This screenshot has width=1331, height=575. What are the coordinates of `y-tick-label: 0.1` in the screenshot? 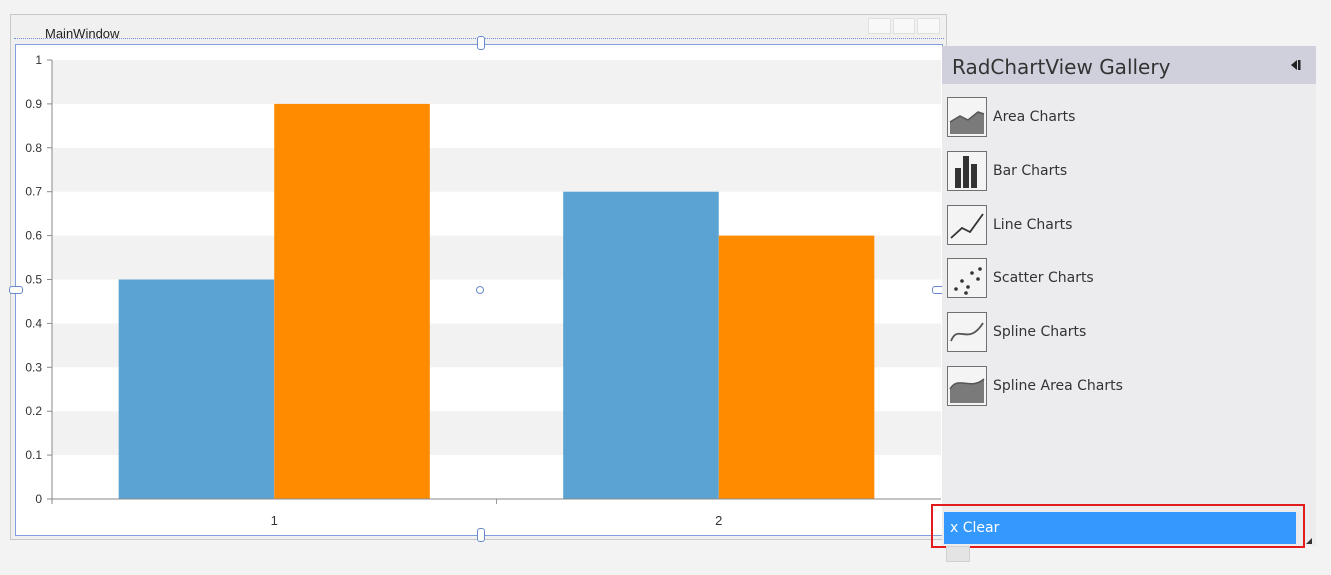 It's located at (33, 455).